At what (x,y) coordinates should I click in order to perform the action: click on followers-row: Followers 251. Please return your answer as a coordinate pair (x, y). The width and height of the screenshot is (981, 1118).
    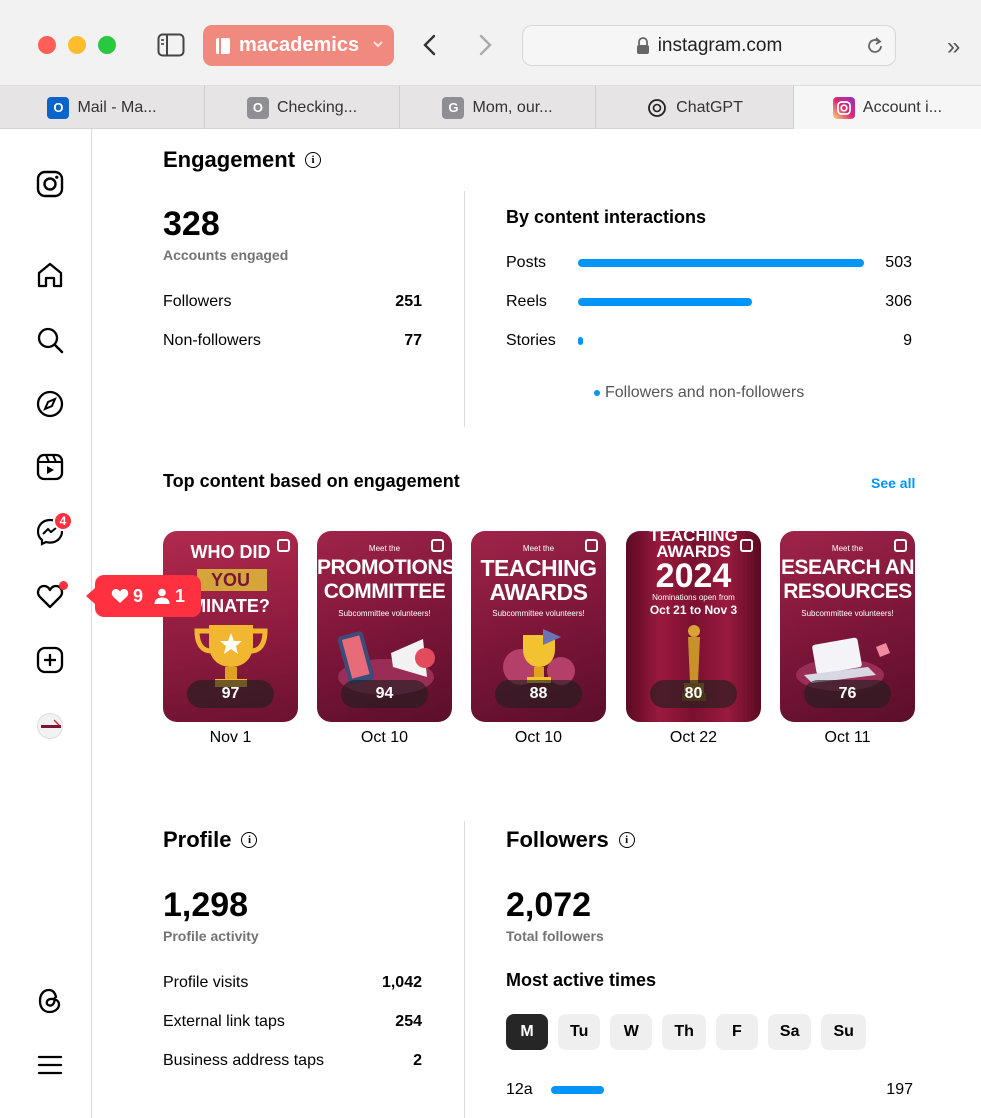
    Looking at the image, I should click on (292, 302).